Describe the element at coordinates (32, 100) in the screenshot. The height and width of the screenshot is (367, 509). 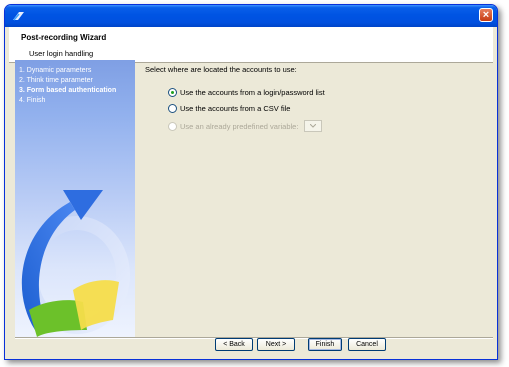
I see `step-finish: 4. Finish` at that location.